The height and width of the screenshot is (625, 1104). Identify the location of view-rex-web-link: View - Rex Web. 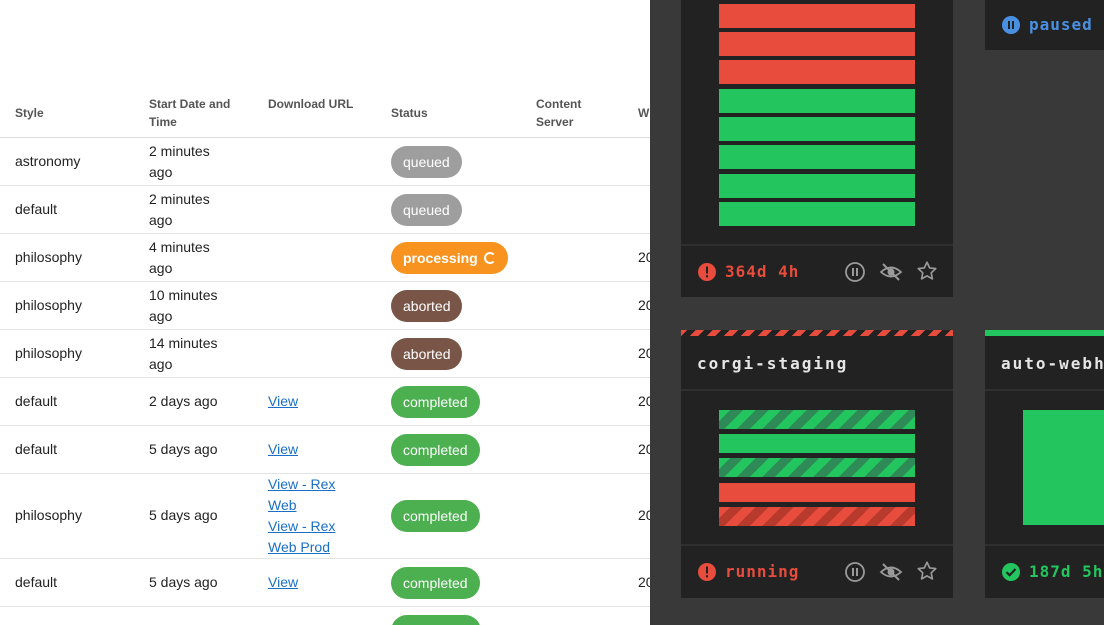
(318, 495).